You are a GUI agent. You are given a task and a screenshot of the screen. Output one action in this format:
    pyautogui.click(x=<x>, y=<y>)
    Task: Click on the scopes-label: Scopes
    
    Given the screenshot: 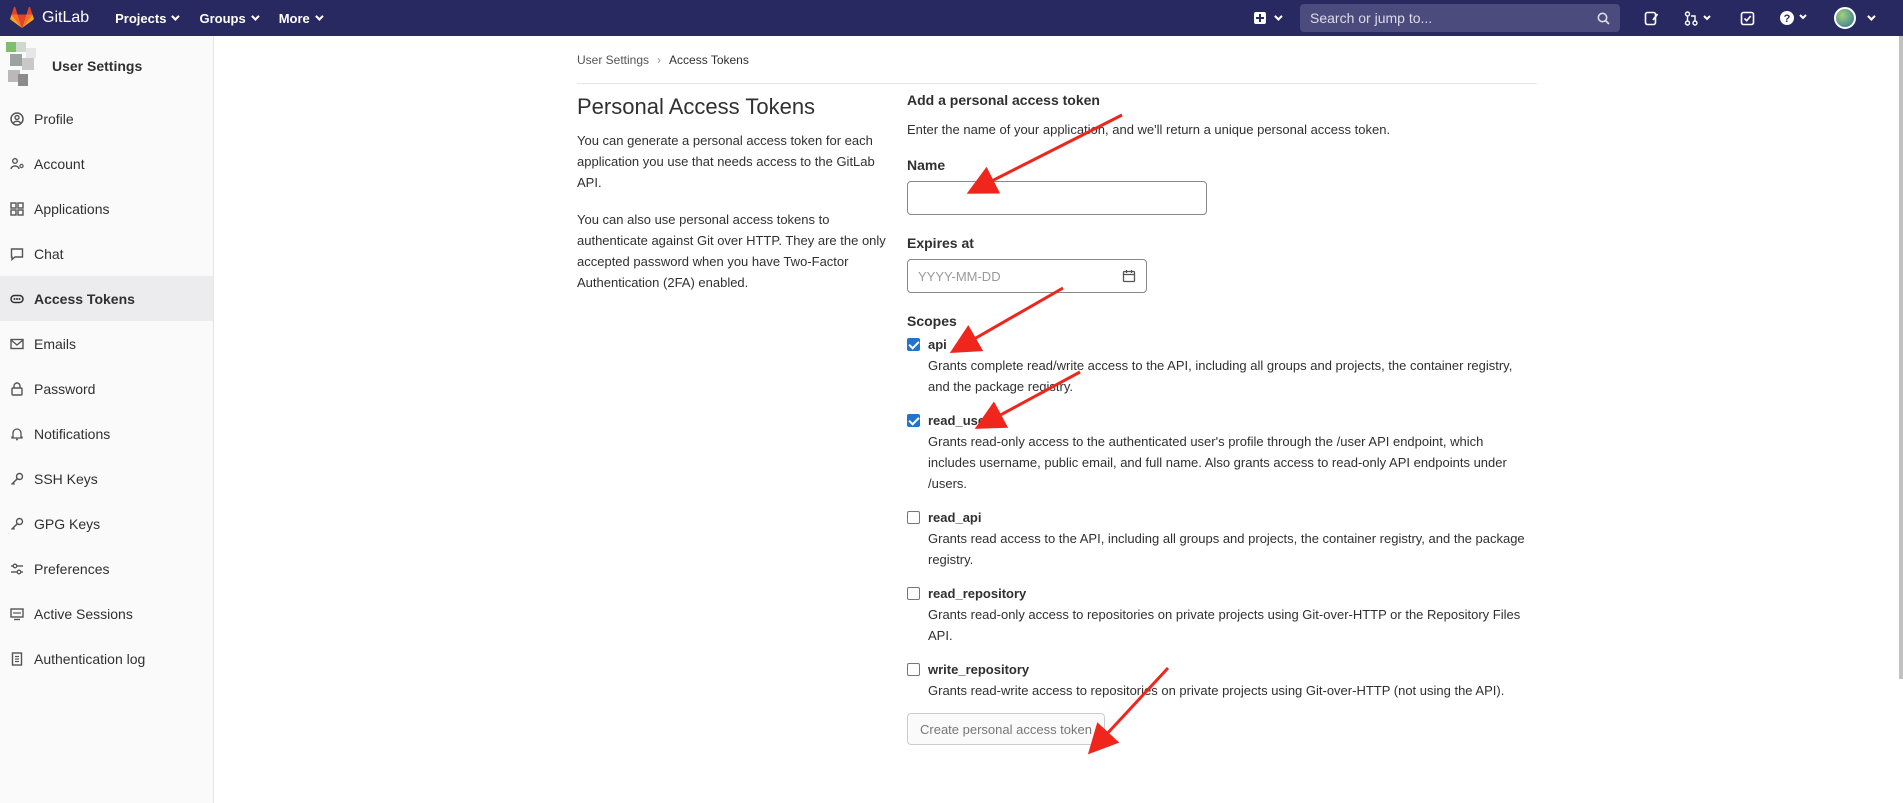 What is the action you would take?
    pyautogui.click(x=932, y=321)
    